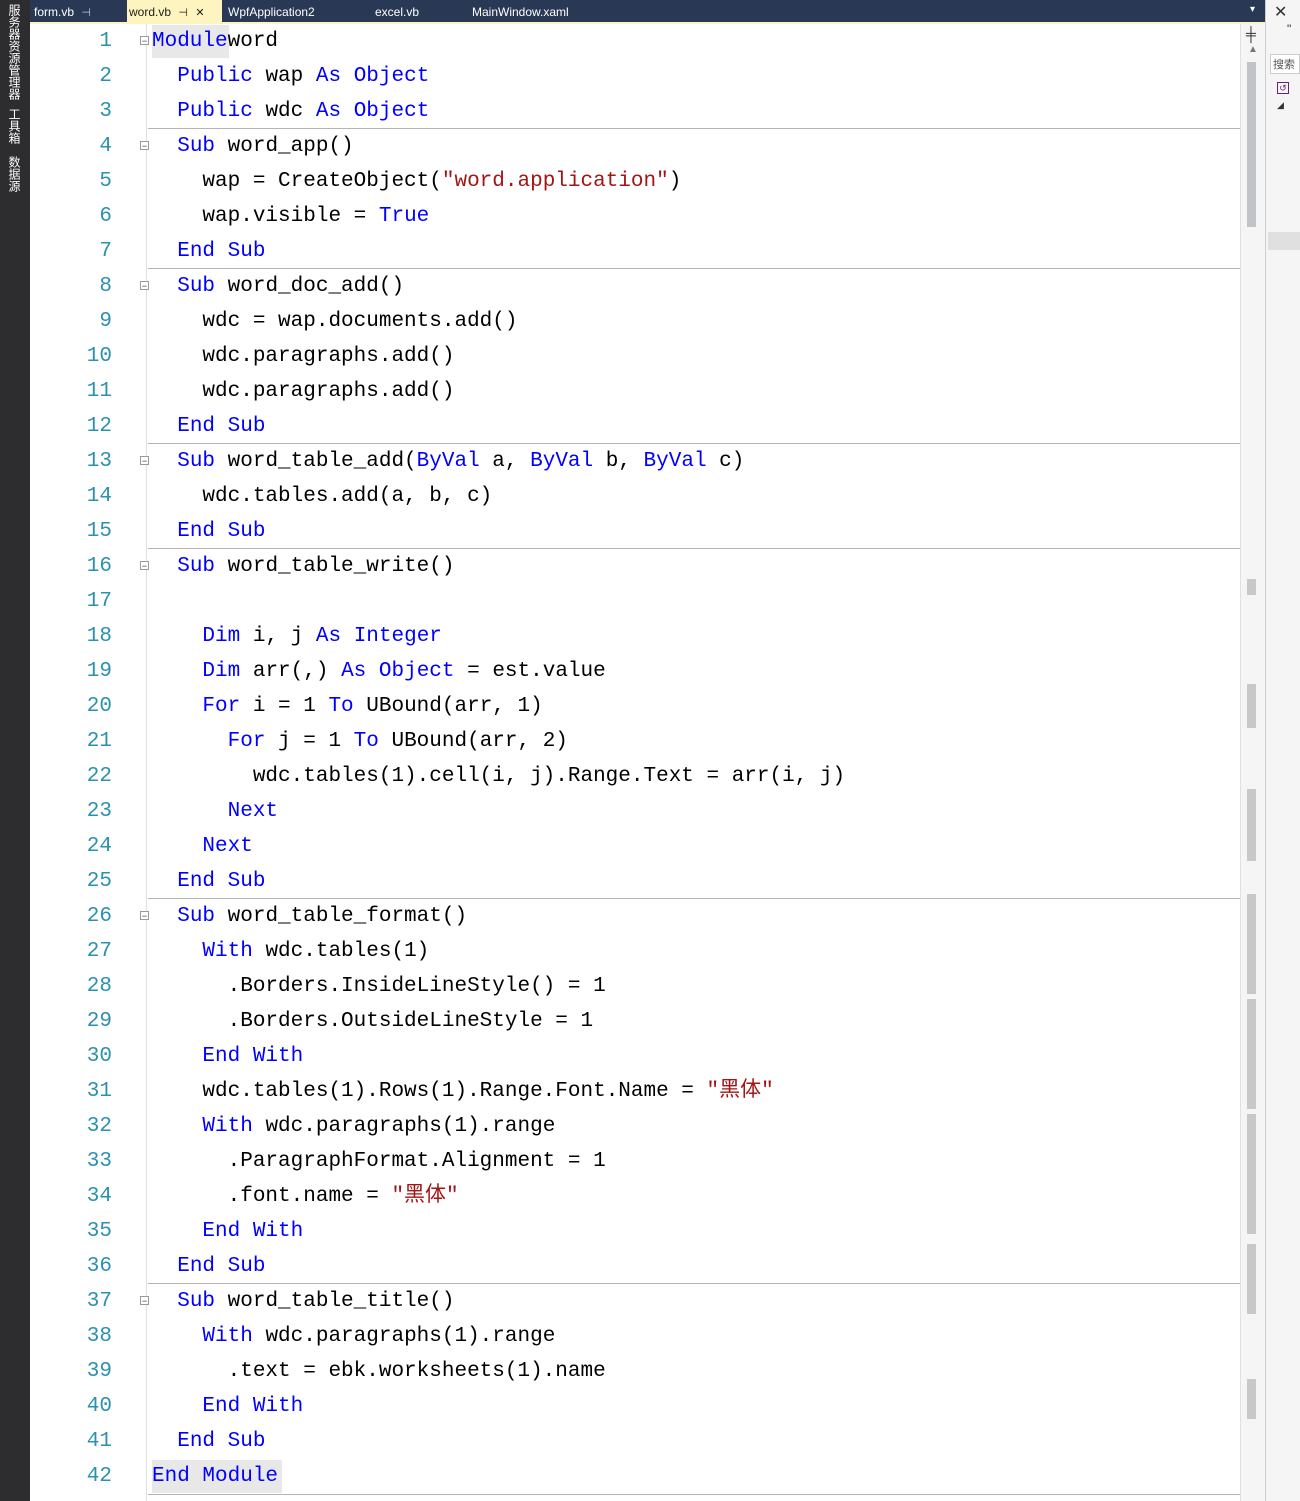 The width and height of the screenshot is (1300, 1501). Describe the element at coordinates (14, 52) in the screenshot. I see `server-explorer-tab: 服务器资源管理器` at that location.